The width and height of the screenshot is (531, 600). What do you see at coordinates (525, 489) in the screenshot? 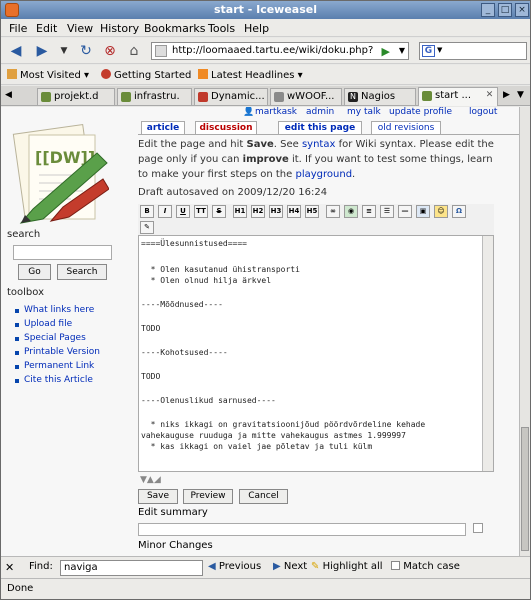
I see `page-scrollbar-thumb` at bounding box center [525, 489].